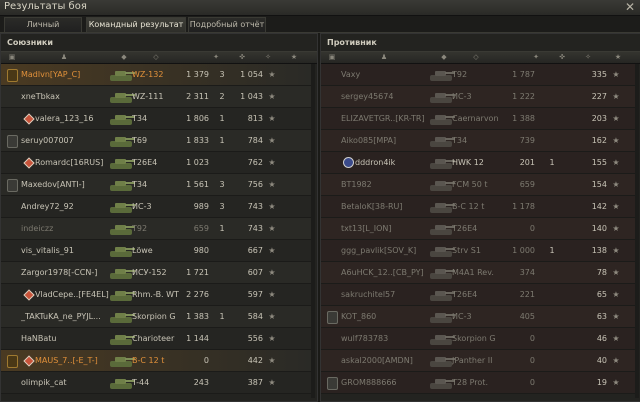 Image resolution: width=640 pixels, height=402 pixels. Describe the element at coordinates (156, 97) in the screenshot. I see `table-row: xneTbkax WZ-111 2 311 2 1 043 ★` at that location.